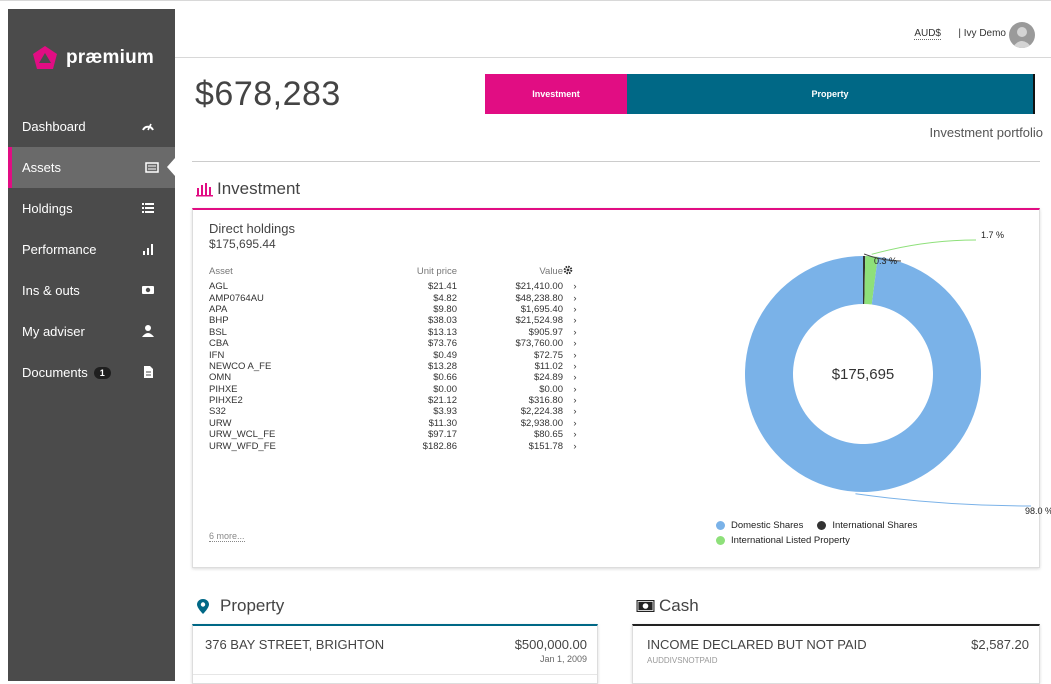  Describe the element at coordinates (982, 33) in the screenshot. I see `user-name: | Ivy Demo` at that location.